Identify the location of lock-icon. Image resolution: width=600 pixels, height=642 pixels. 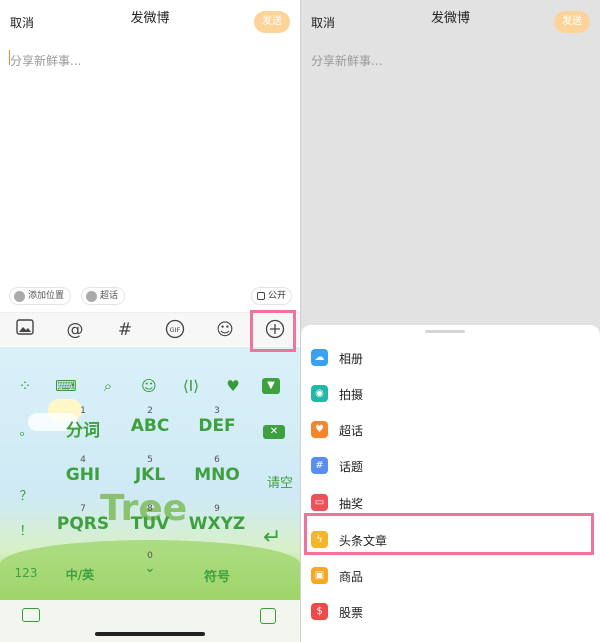
(260, 296).